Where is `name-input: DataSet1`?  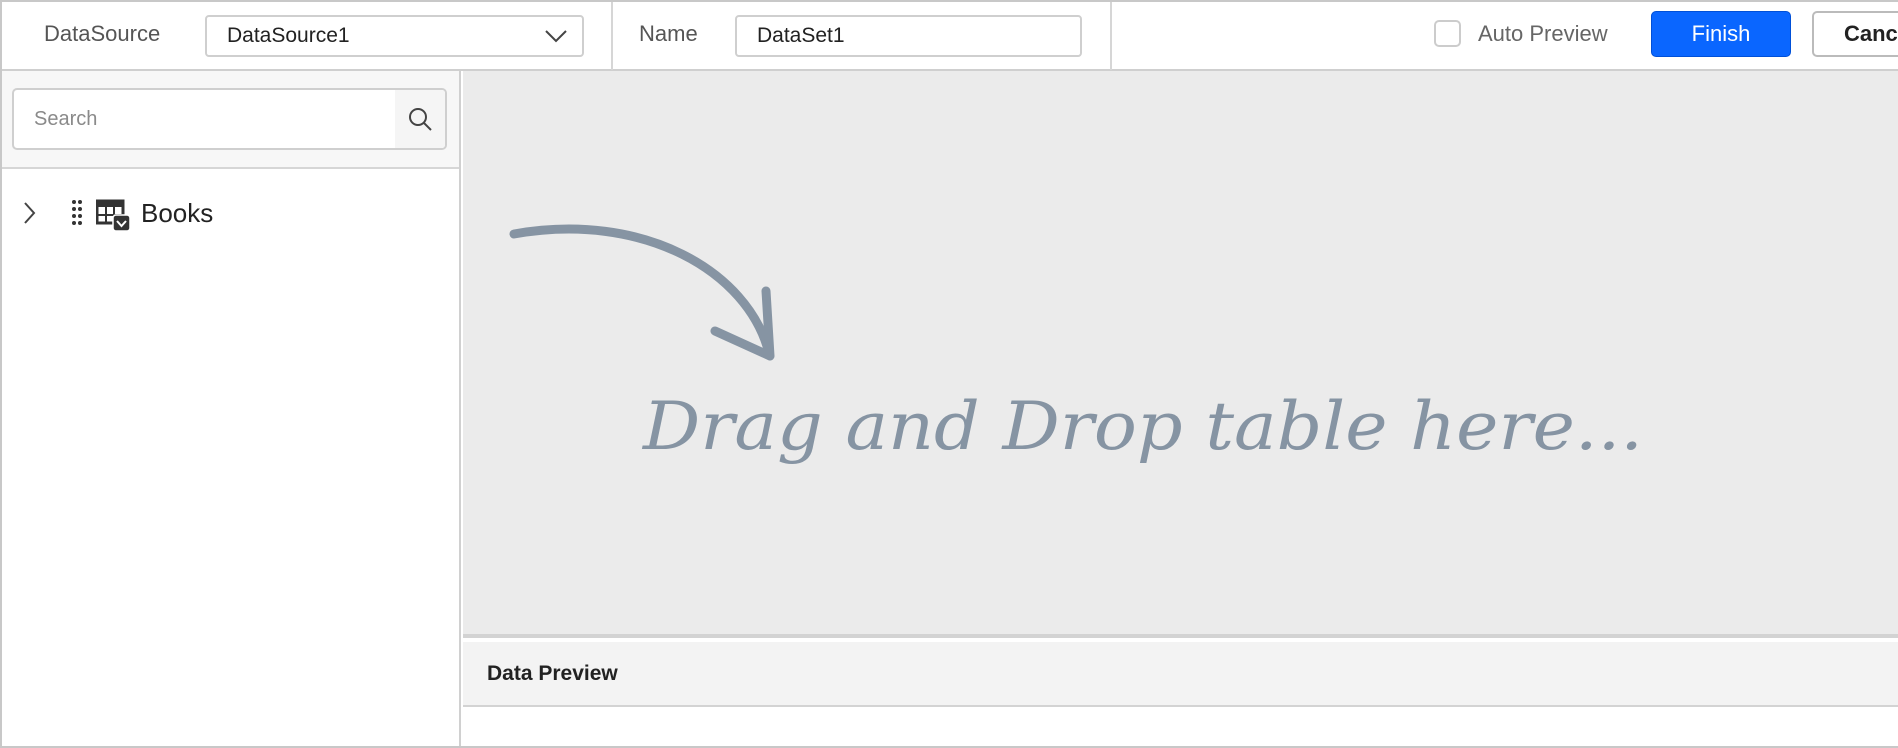
name-input: DataSet1 is located at coordinates (908, 36).